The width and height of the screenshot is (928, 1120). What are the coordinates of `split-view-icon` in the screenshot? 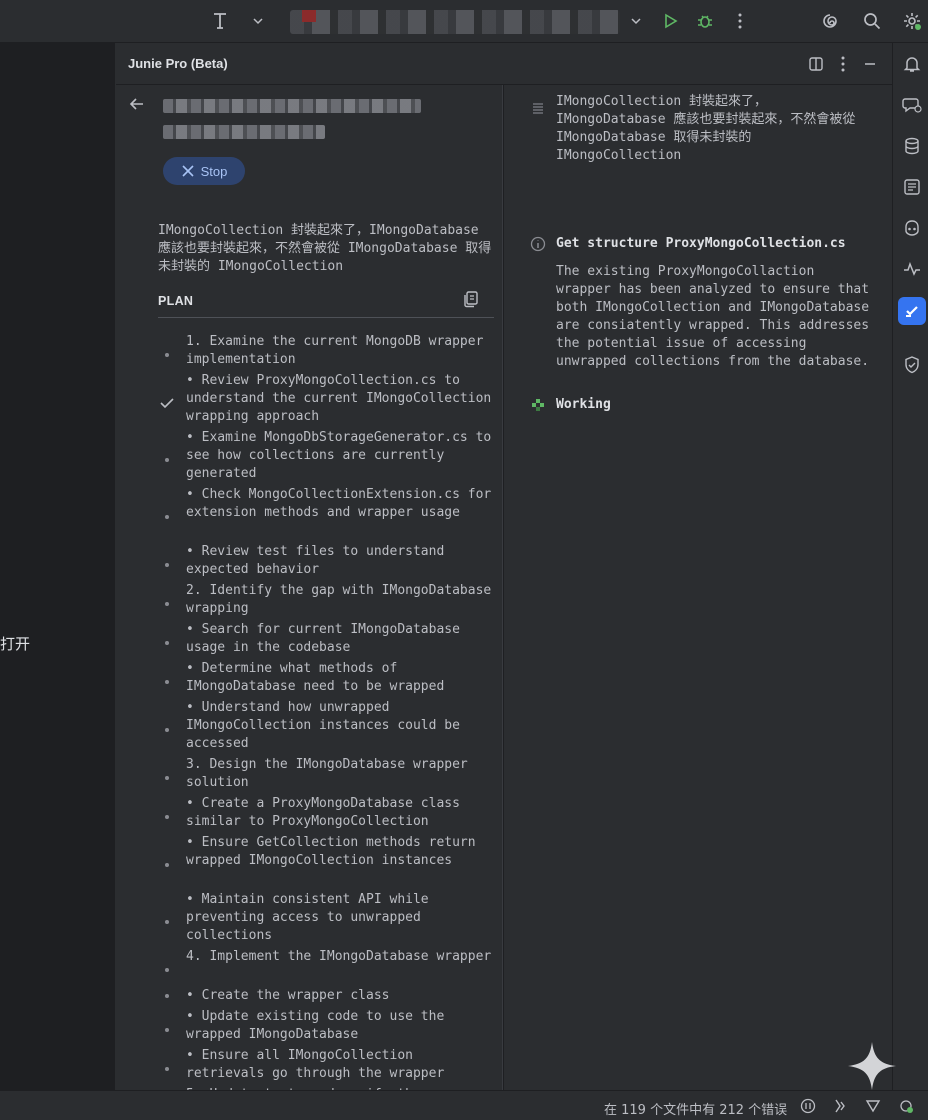 It's located at (816, 64).